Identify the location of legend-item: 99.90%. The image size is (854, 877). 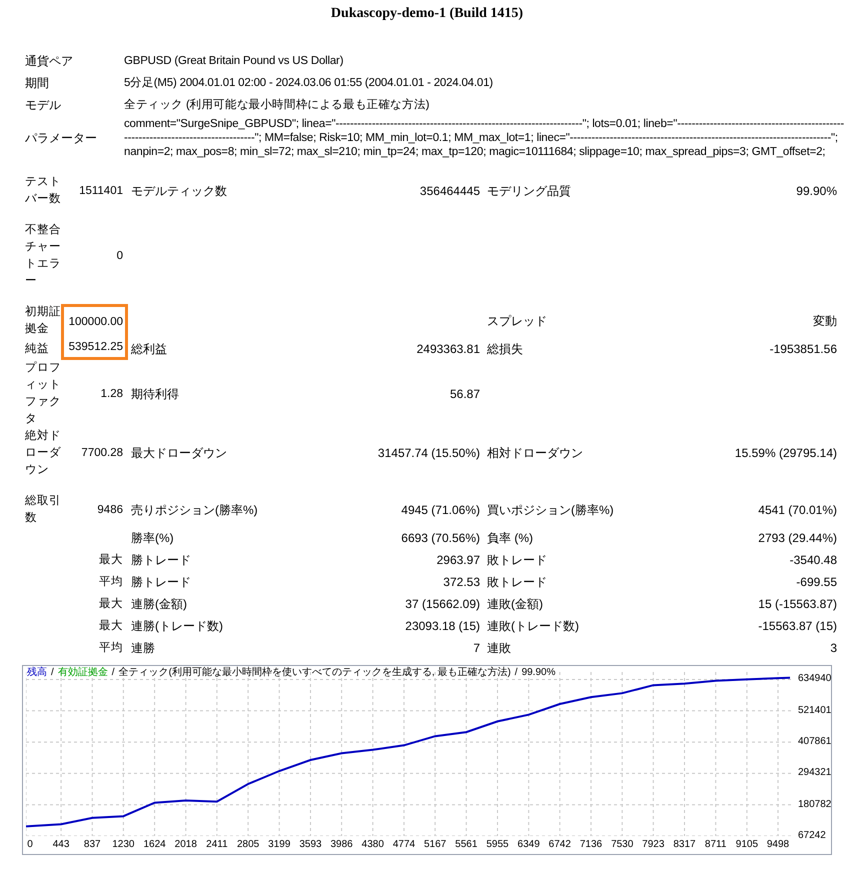
(539, 673).